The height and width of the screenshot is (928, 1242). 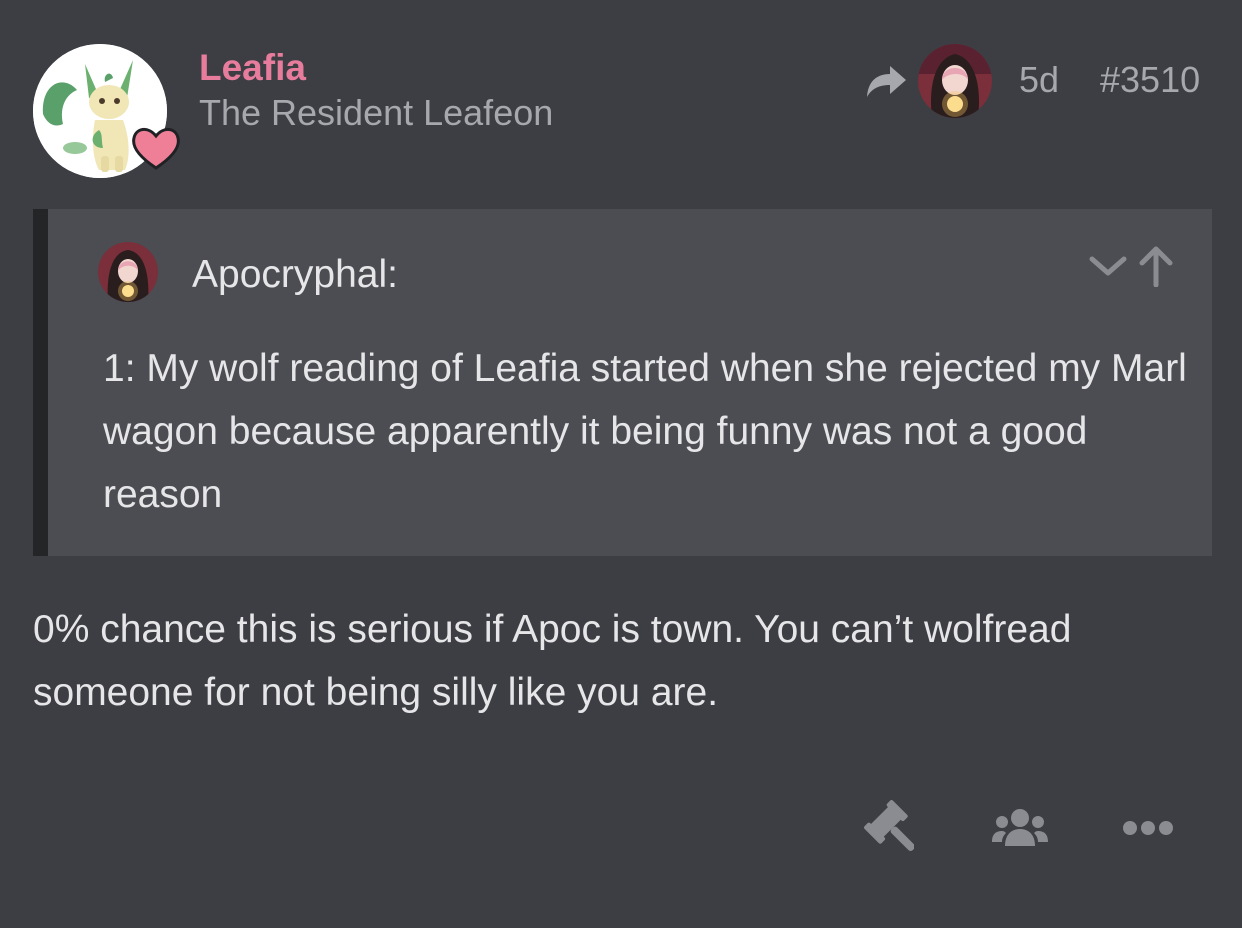 I want to click on group-icon, so click(x=1020, y=828).